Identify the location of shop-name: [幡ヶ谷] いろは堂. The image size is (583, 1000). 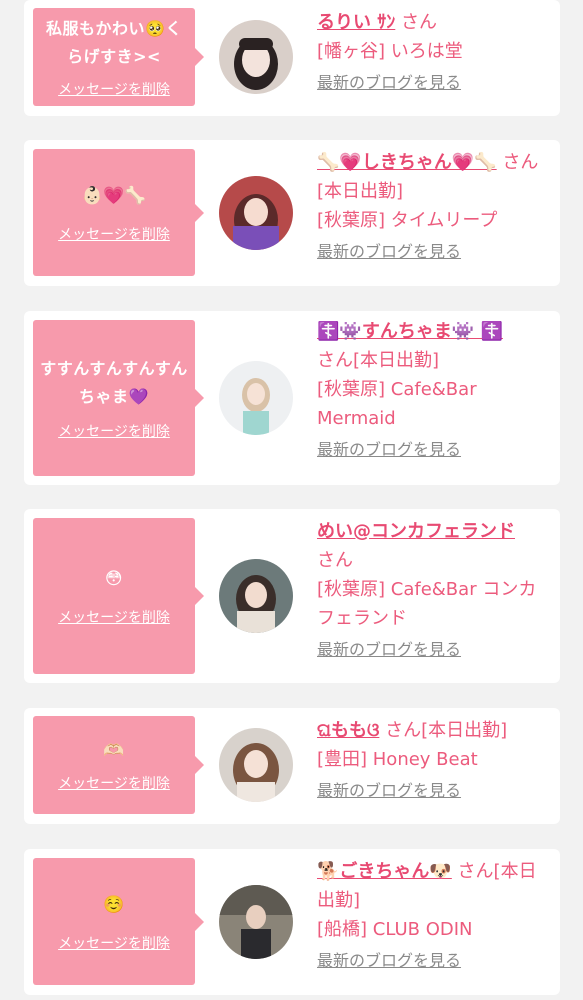
(390, 51).